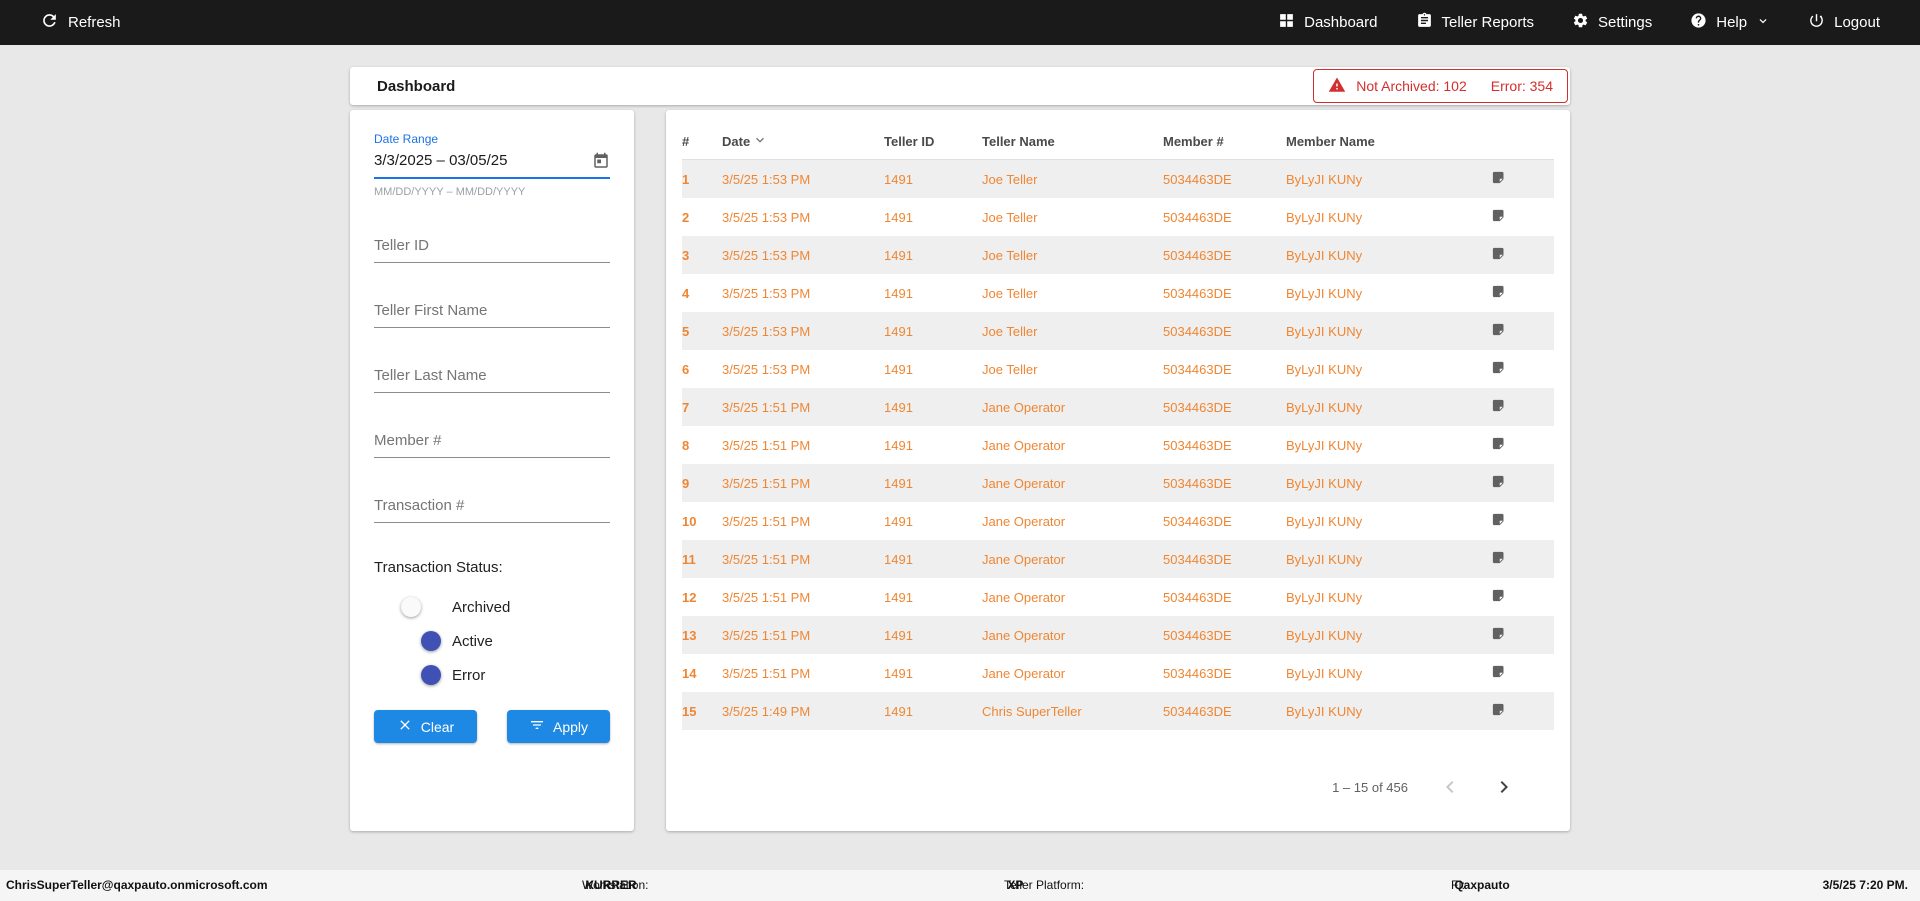 This screenshot has width=1920, height=901. What do you see at coordinates (1730, 22) in the screenshot?
I see `nav-help: Help` at bounding box center [1730, 22].